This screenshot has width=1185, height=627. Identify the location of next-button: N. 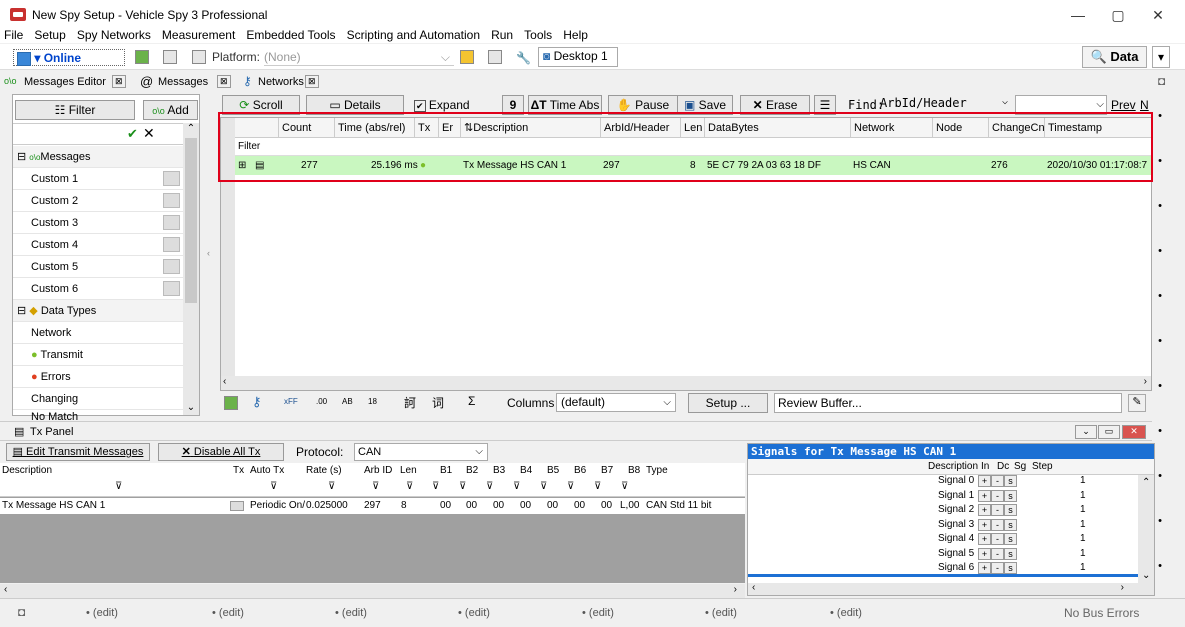
(1144, 105).